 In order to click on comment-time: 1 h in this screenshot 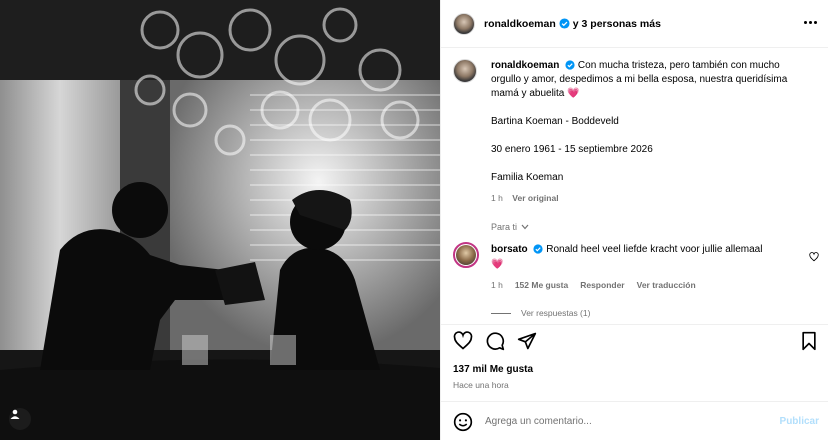, I will do `click(497, 285)`.